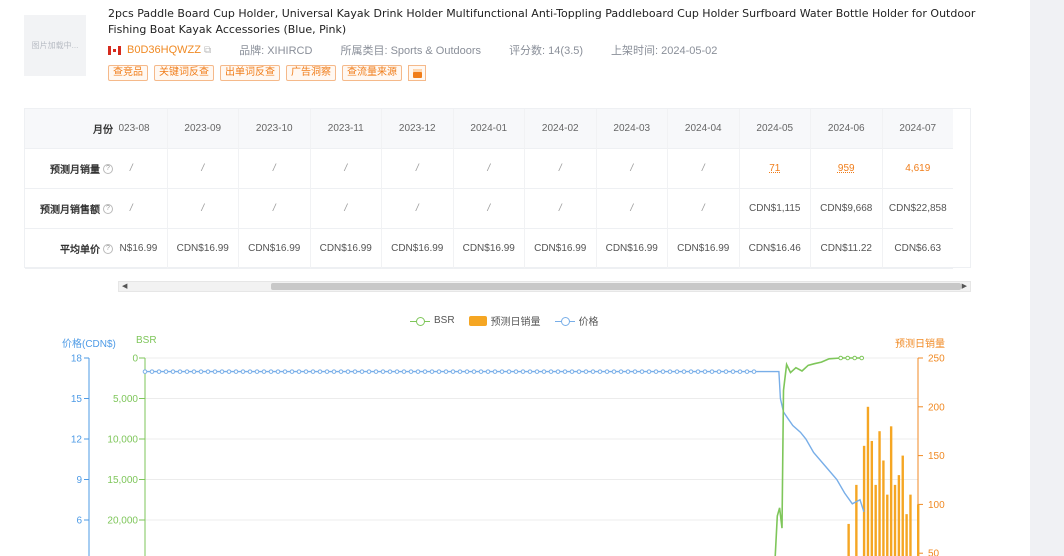 The height and width of the screenshot is (556, 1064). Describe the element at coordinates (122, 440) in the screenshot. I see `bsr-tick-label: 10,000` at that location.